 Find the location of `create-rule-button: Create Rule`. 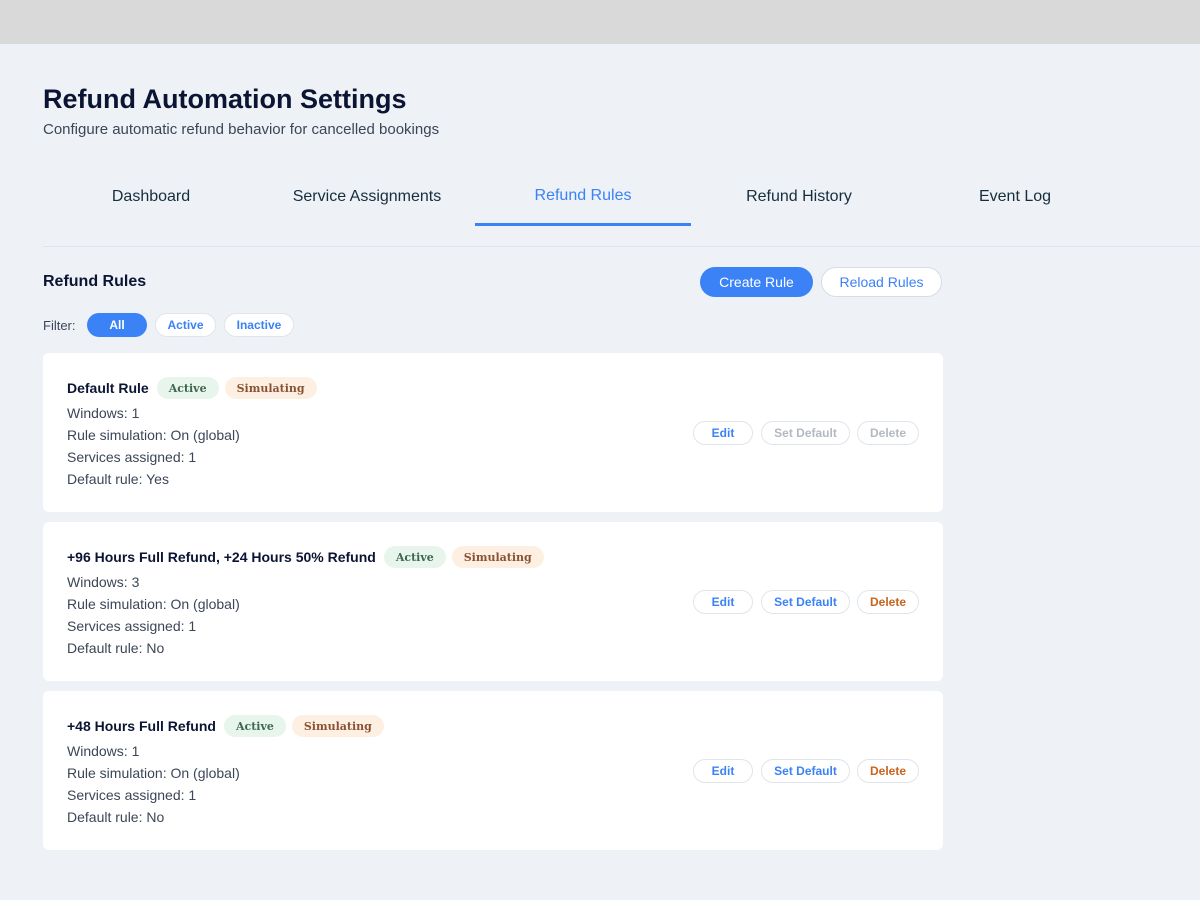

create-rule-button: Create Rule is located at coordinates (756, 282).